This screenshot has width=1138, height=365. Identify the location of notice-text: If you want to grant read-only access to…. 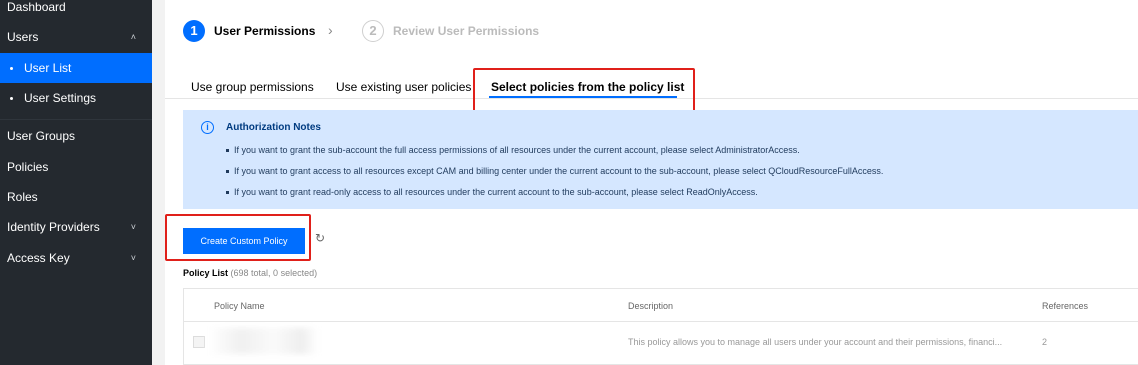
(496, 192).